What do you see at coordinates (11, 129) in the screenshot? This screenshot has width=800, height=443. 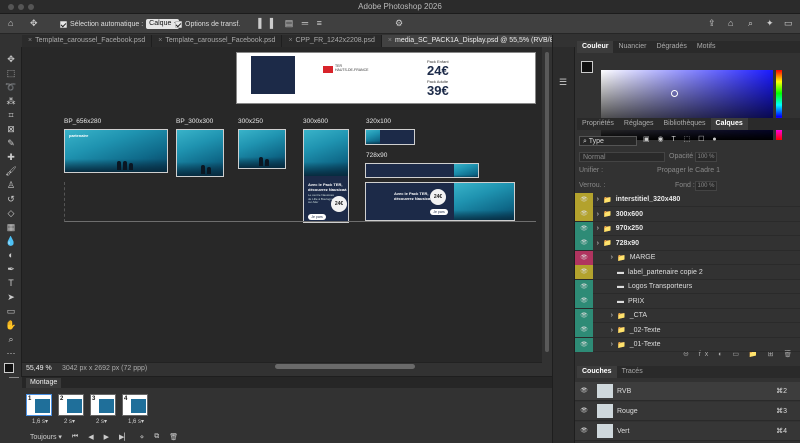 I see `frame-icon: ⊠` at bounding box center [11, 129].